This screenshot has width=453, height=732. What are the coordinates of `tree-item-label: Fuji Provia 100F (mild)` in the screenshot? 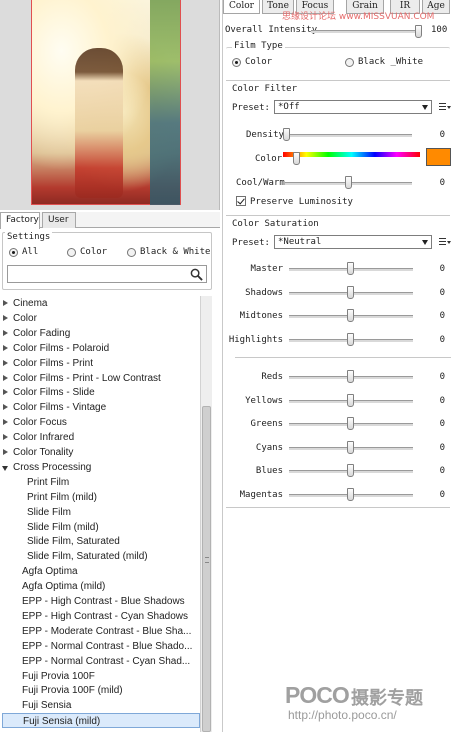 It's located at (72, 691).